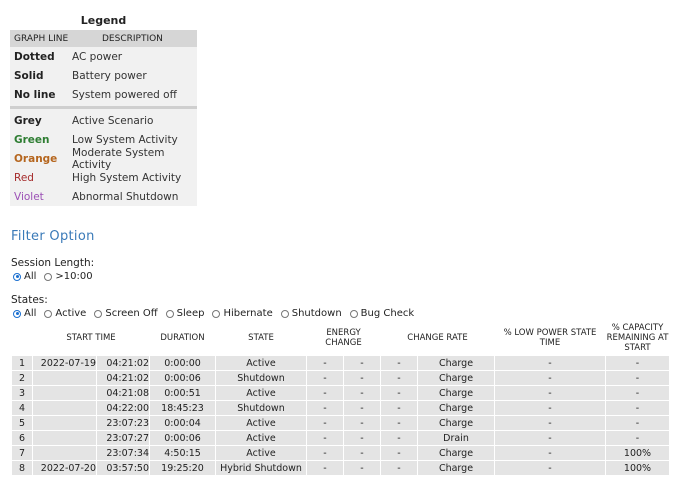 Image resolution: width=700 pixels, height=477 pixels. What do you see at coordinates (22, 378) in the screenshot?
I see `row-index: 2` at bounding box center [22, 378].